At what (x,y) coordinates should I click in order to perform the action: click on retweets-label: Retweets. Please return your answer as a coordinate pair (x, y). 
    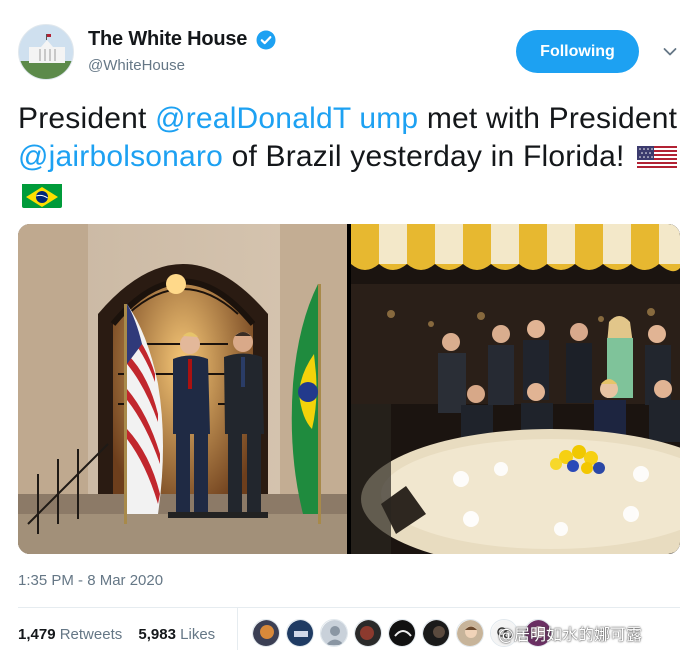
    Looking at the image, I should click on (91, 634).